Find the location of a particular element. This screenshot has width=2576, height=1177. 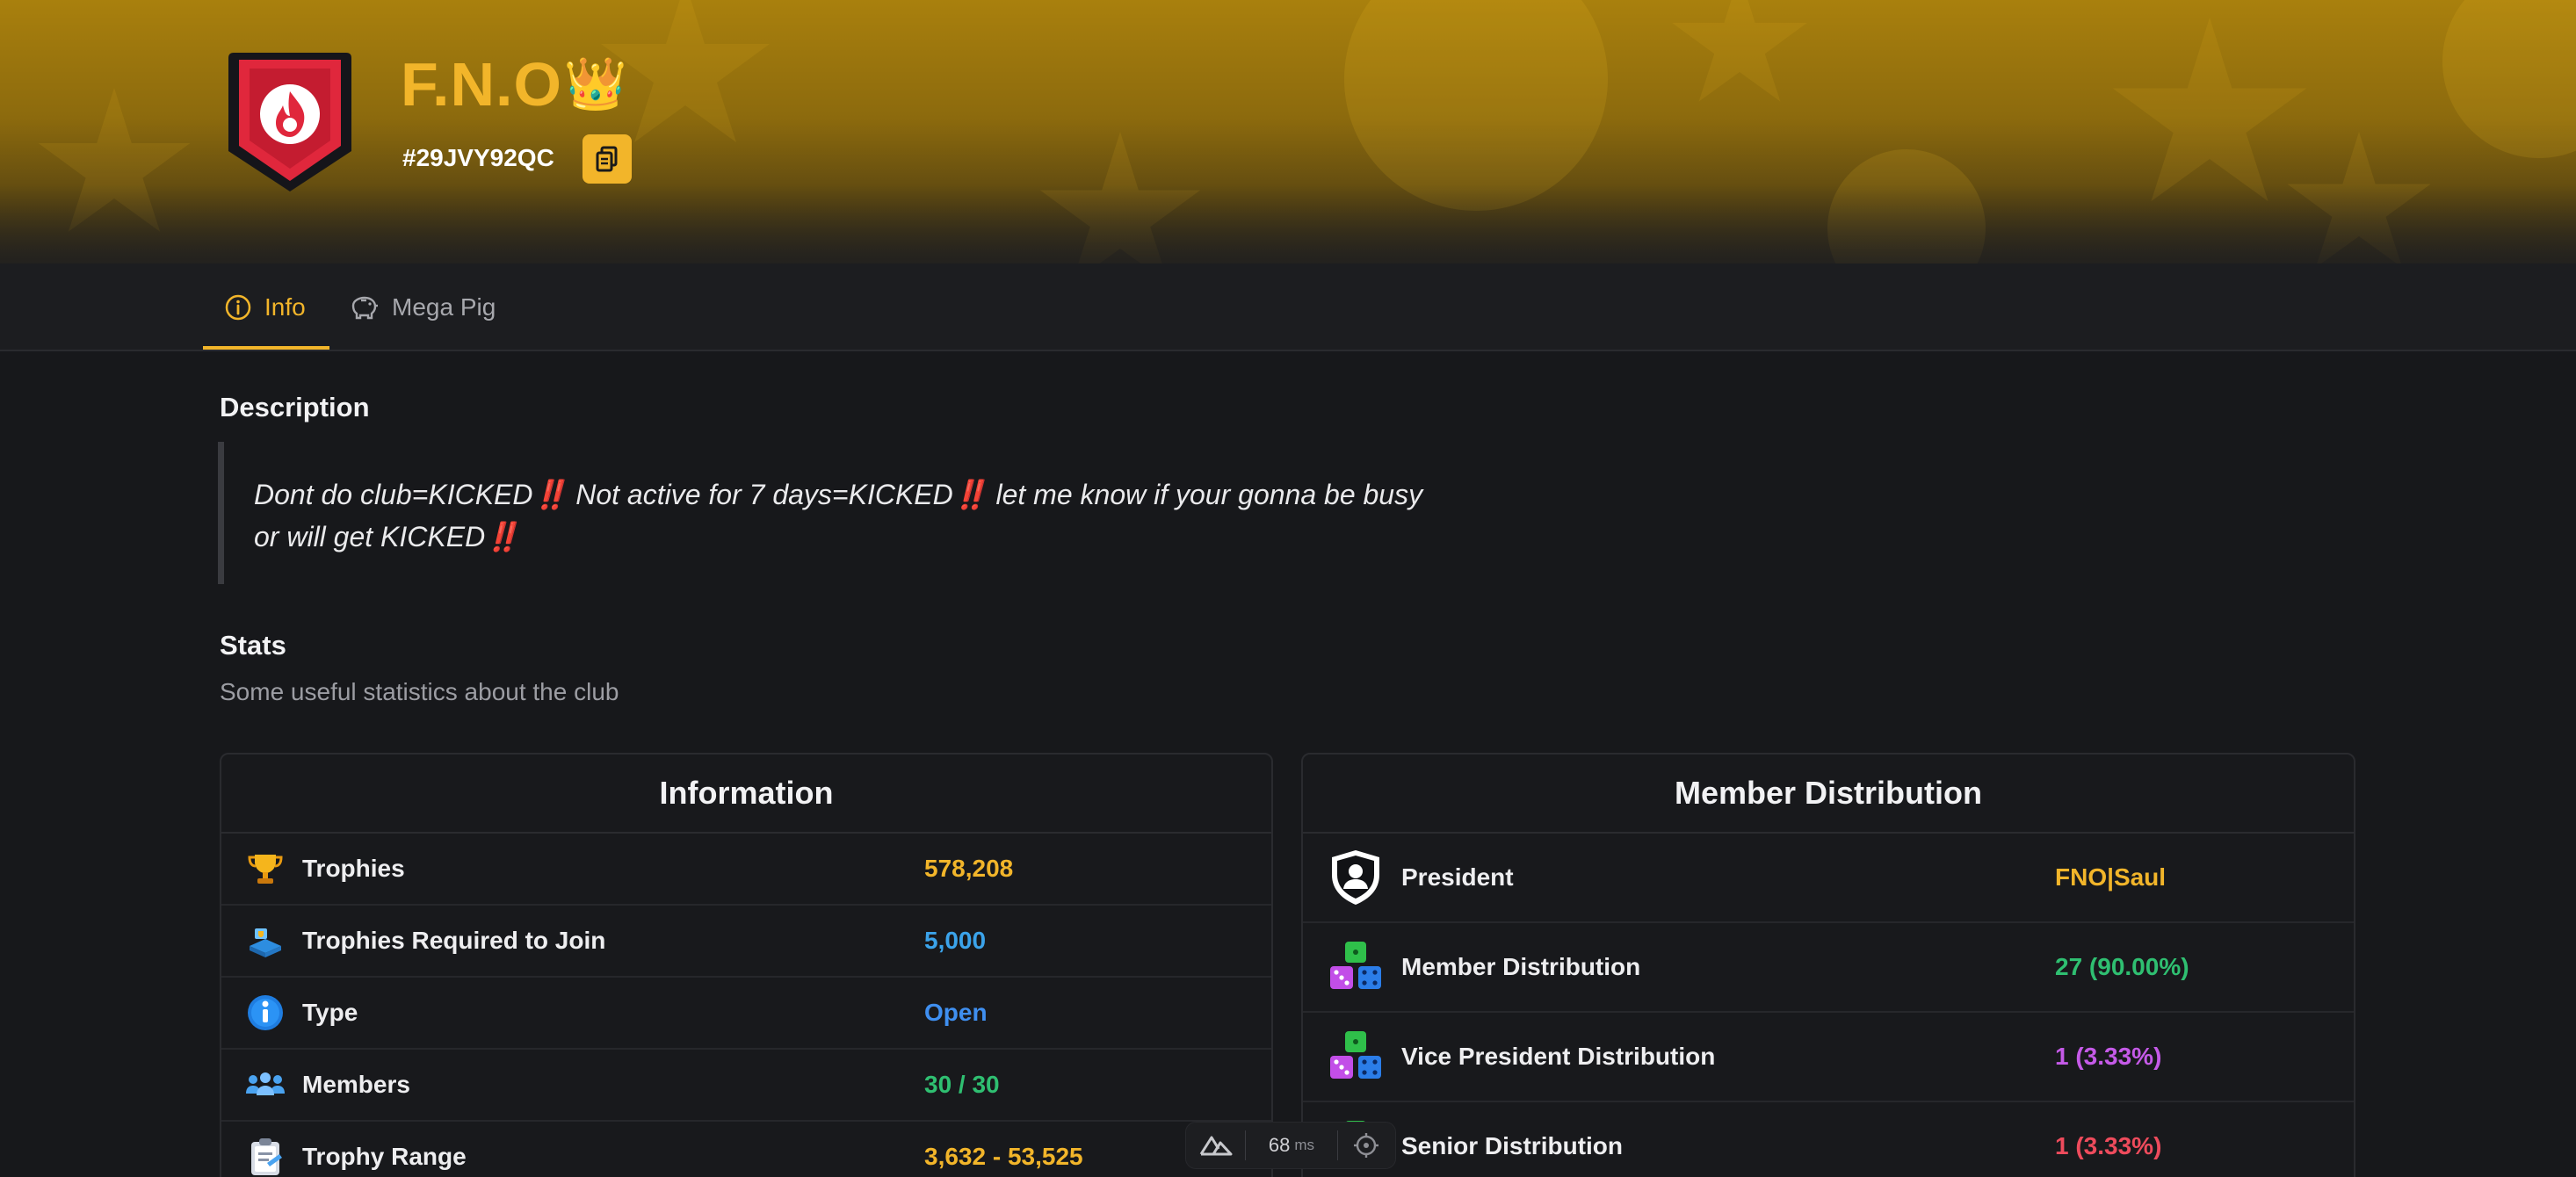

club-name-text: F.N.O is located at coordinates (481, 84).